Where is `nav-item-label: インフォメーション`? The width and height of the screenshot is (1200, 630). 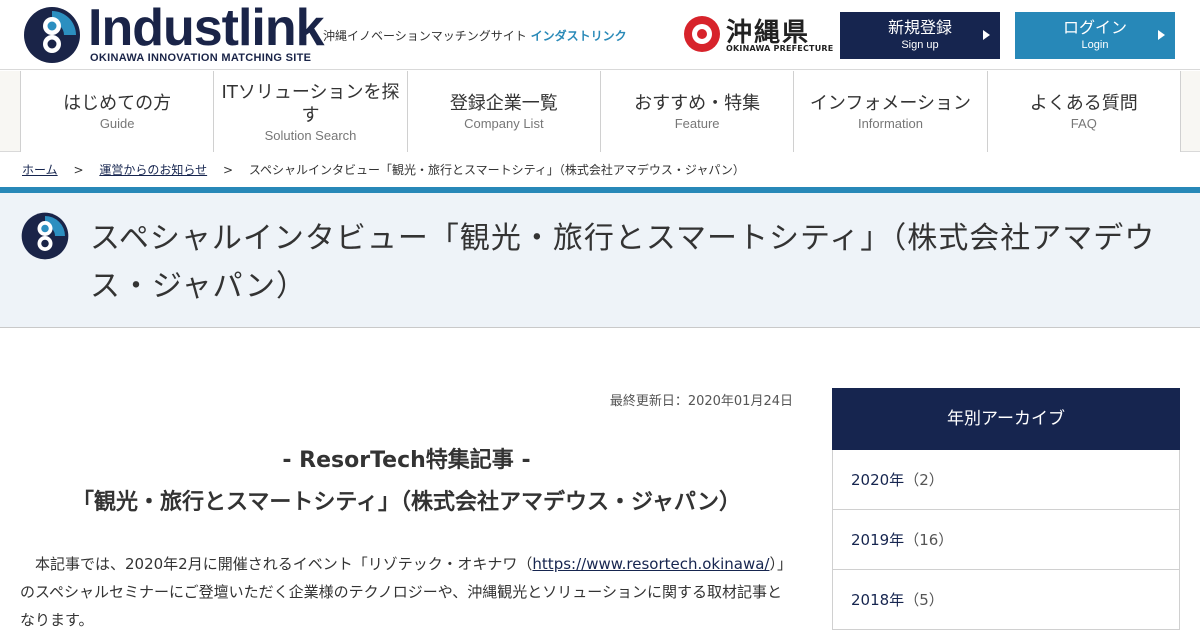 nav-item-label: インフォメーション is located at coordinates (890, 103).